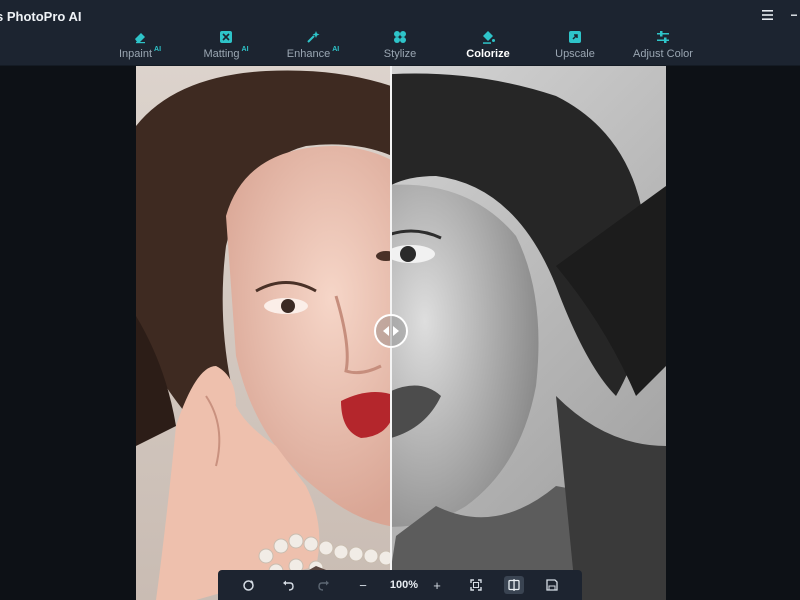  I want to click on eraser-icon, so click(140, 38).